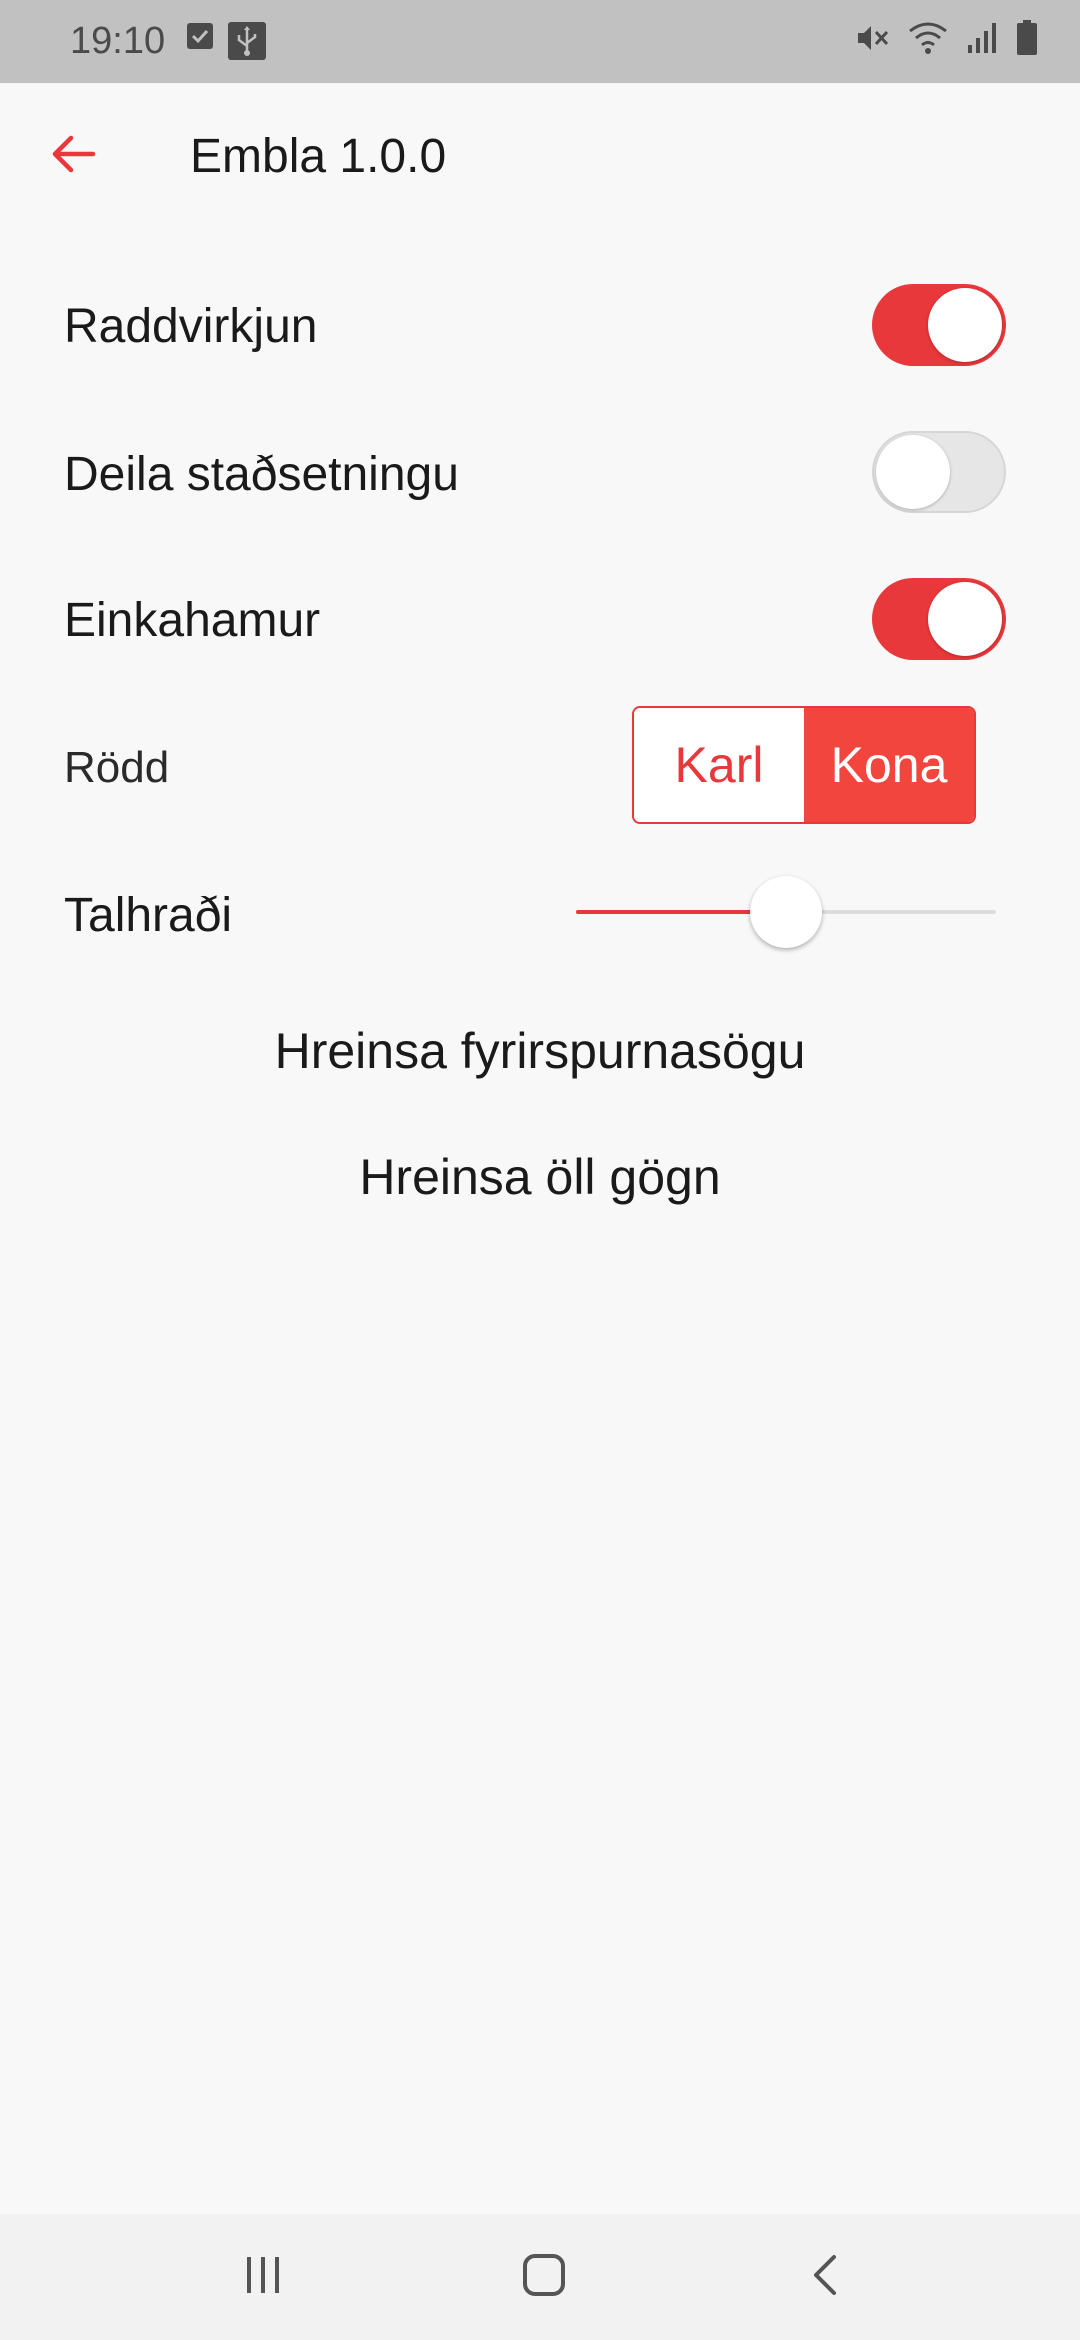  I want to click on privacy-mode-toggle, so click(939, 619).